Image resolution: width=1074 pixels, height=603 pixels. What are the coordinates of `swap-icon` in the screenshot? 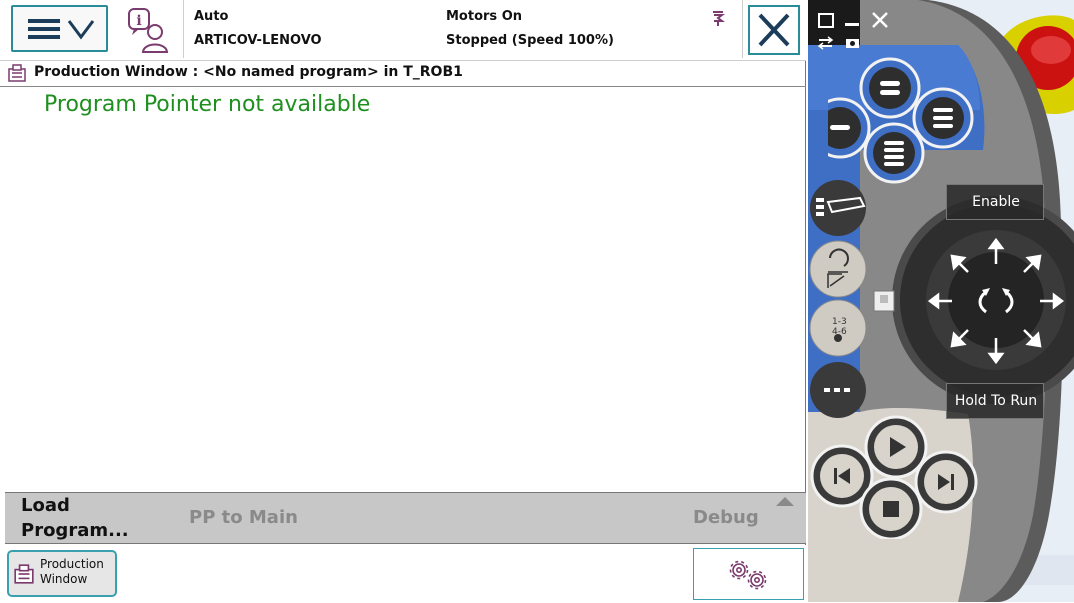 It's located at (825, 43).